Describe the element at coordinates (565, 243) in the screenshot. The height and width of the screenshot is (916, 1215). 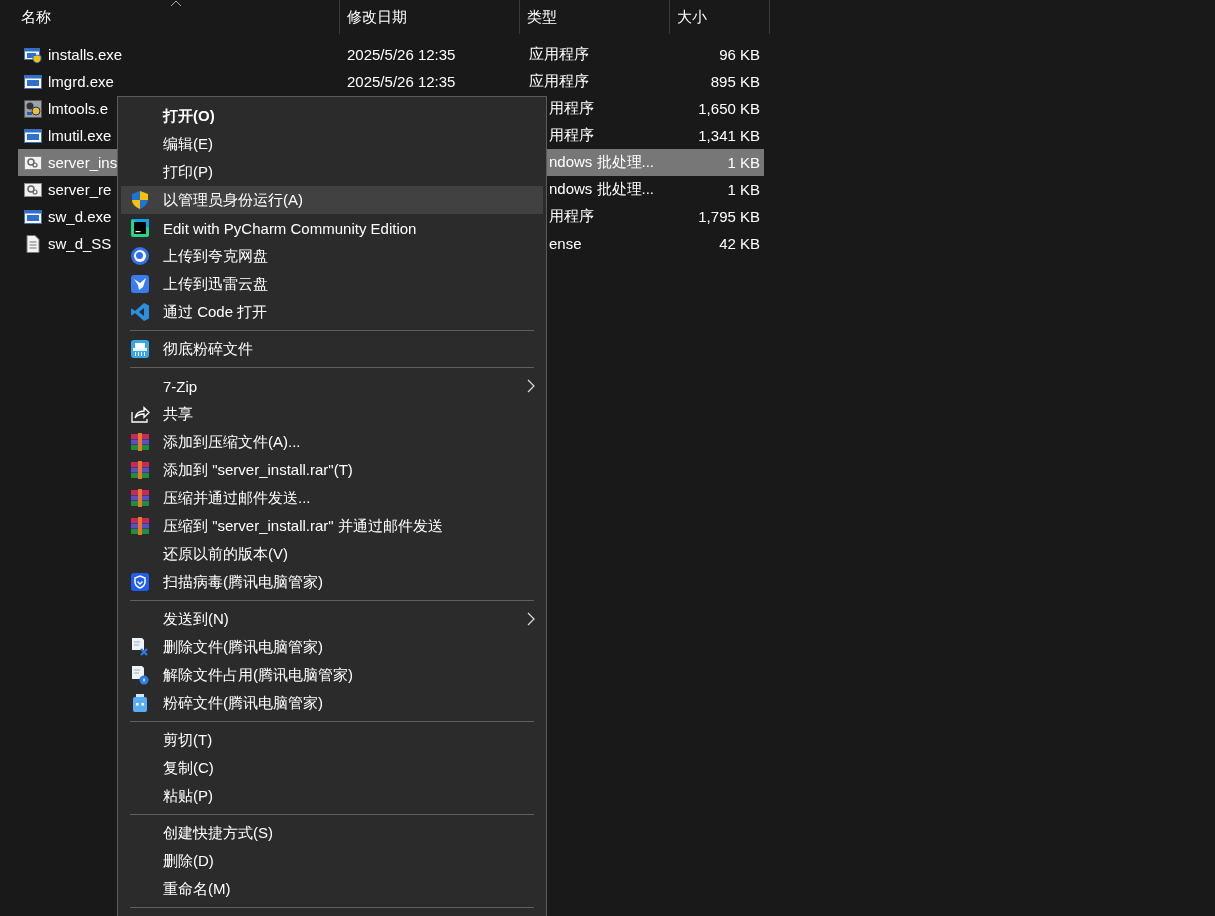
I see `file-type: ense` at that location.